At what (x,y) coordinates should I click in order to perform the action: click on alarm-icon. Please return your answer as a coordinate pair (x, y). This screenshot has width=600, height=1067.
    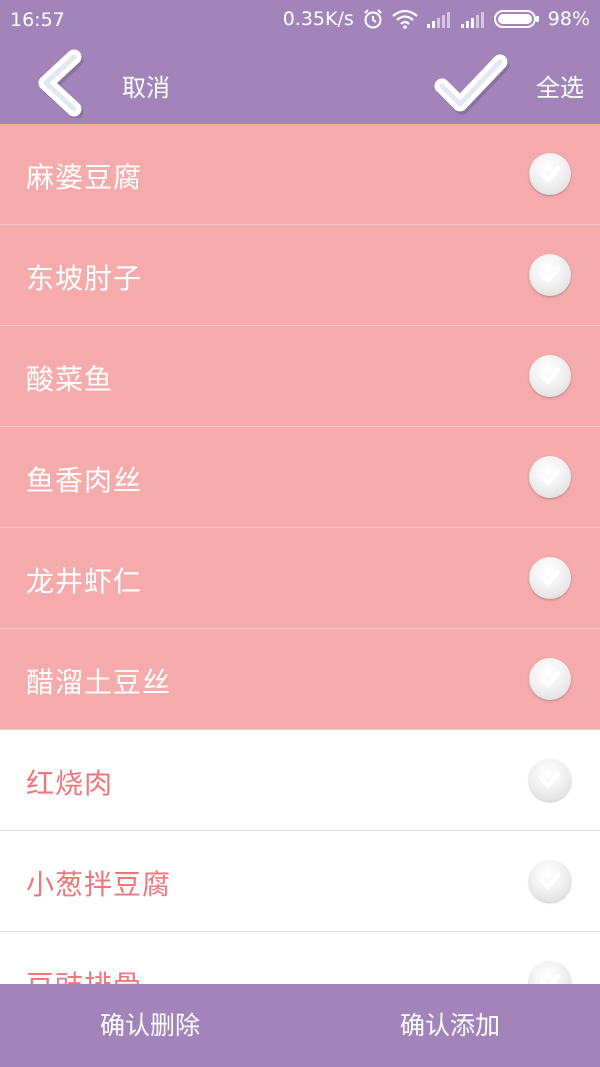
    Looking at the image, I should click on (373, 19).